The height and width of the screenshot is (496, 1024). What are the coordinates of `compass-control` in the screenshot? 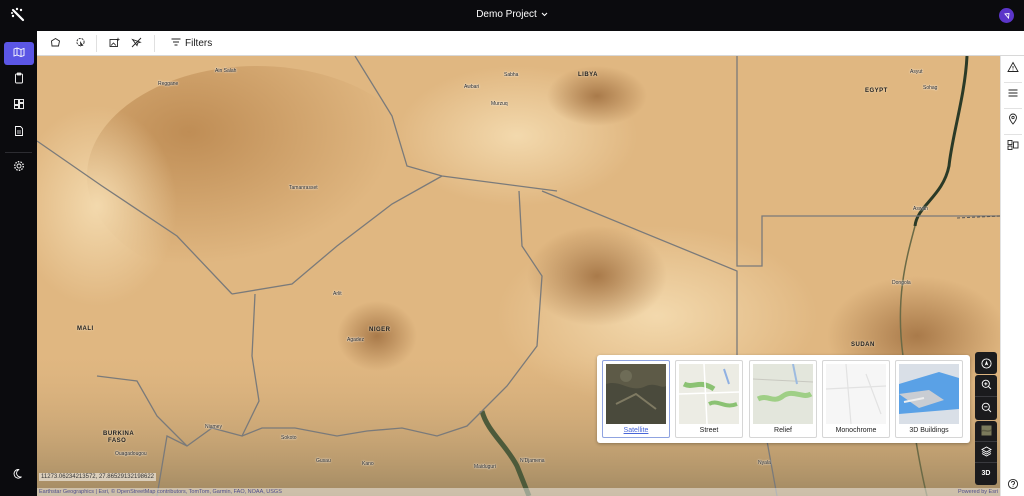 It's located at (986, 363).